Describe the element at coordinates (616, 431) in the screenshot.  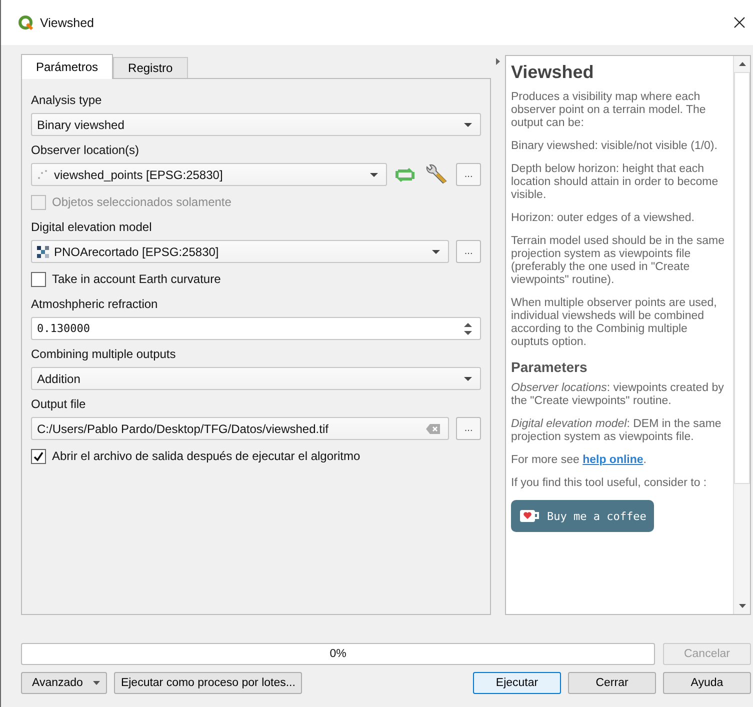
I see `help-paragraph: Digital elevation model: DEM in the same projection system as viewpoints file.` at that location.